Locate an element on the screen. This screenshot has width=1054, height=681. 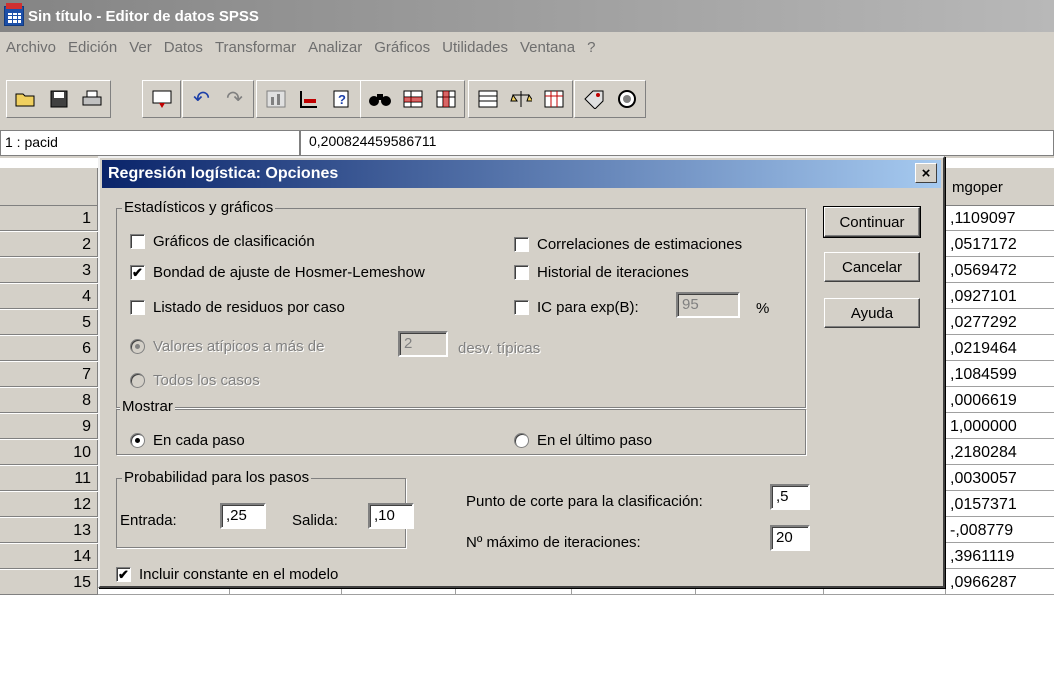
row-number: 13 is located at coordinates (49, 530).